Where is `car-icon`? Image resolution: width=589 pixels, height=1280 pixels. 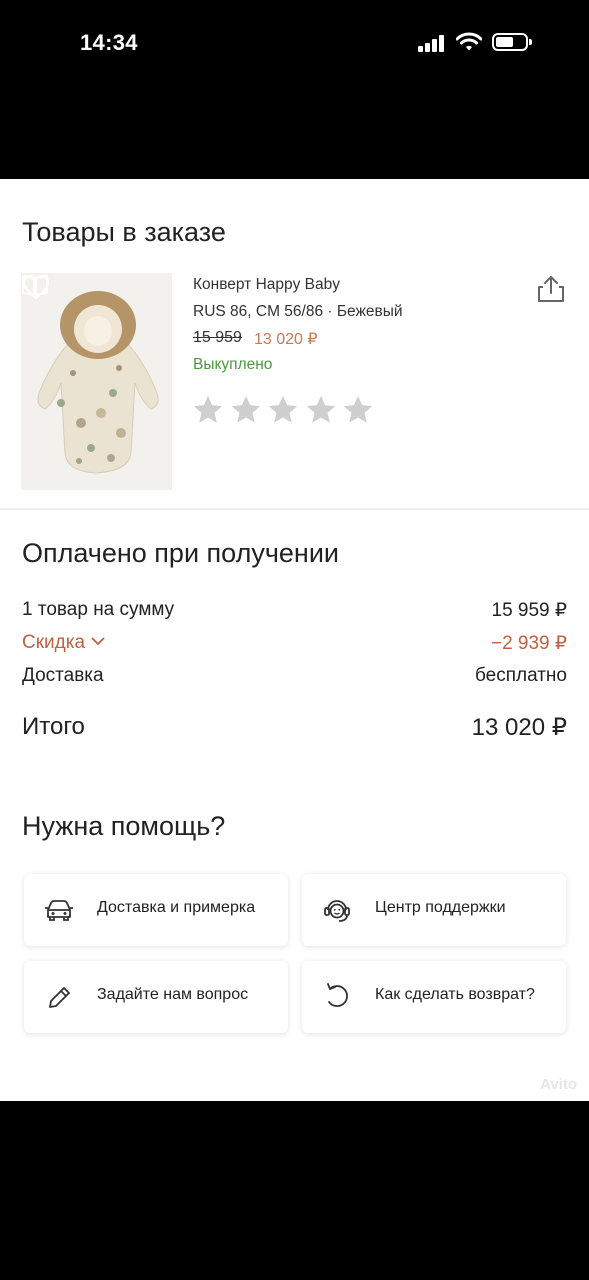
car-icon is located at coordinates (59, 910).